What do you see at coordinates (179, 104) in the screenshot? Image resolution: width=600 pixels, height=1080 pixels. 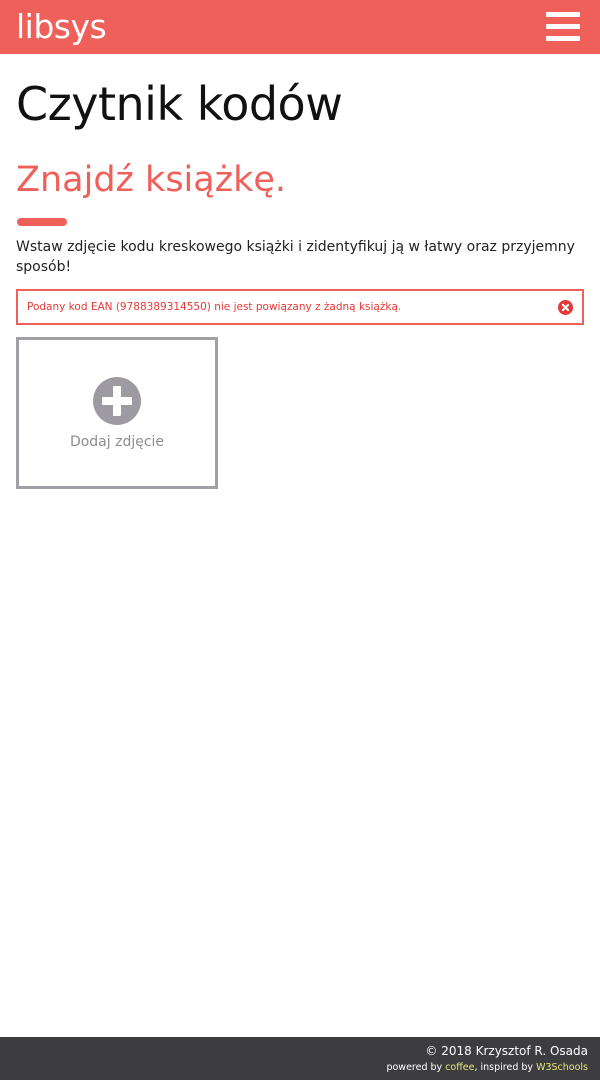 I see `page-title: Czytnik kodów` at bounding box center [179, 104].